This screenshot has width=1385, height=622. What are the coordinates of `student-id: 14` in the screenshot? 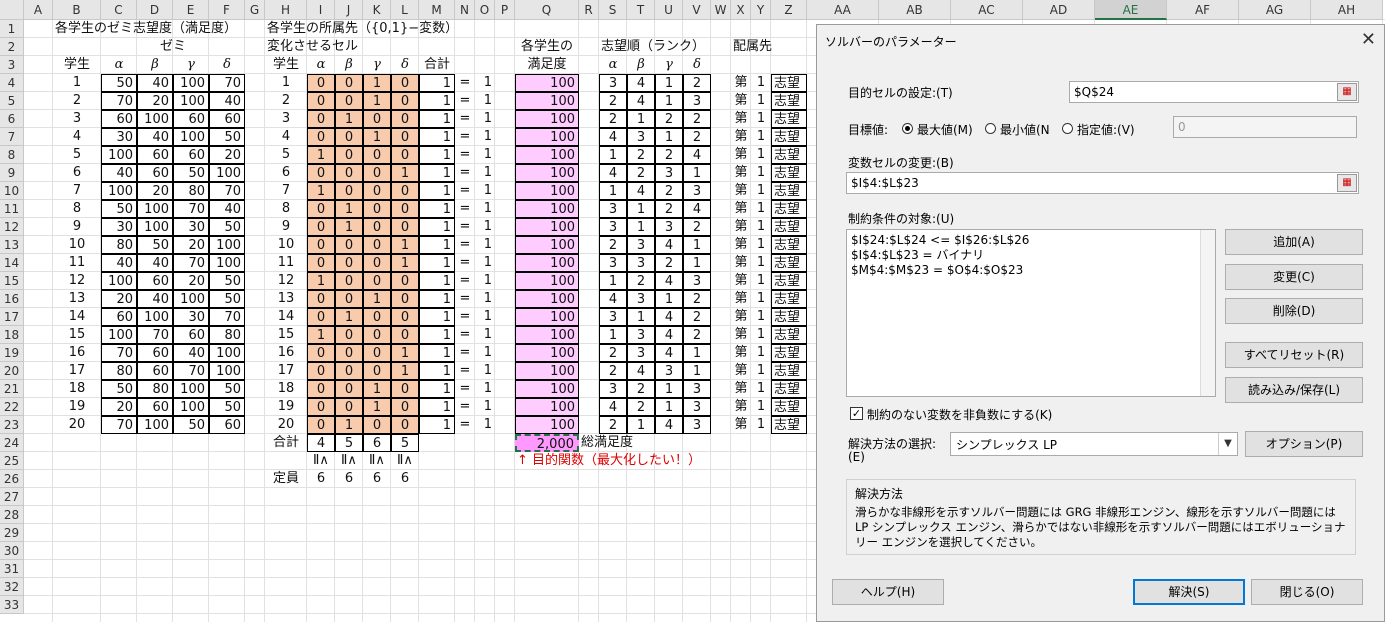 It's located at (77, 317).